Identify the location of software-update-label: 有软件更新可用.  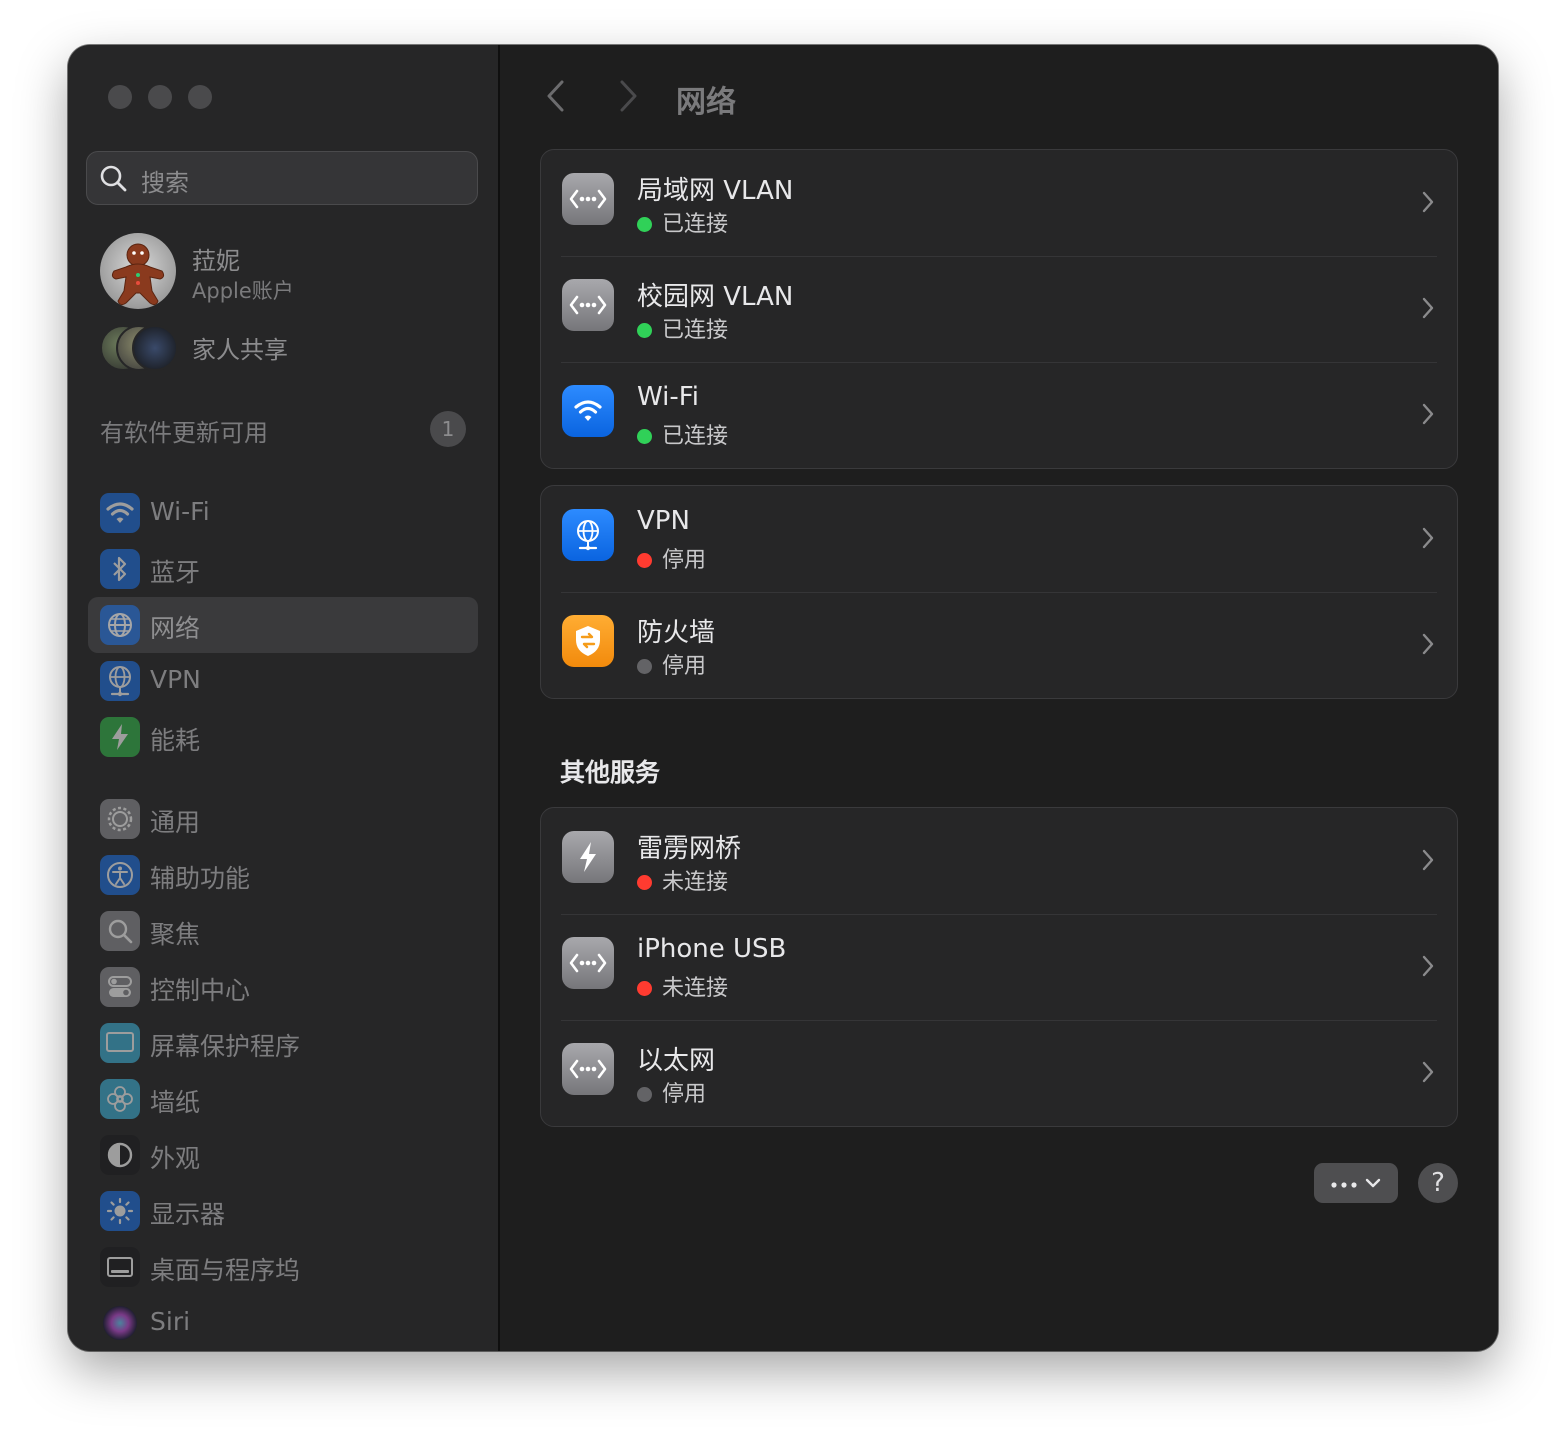
(184, 433).